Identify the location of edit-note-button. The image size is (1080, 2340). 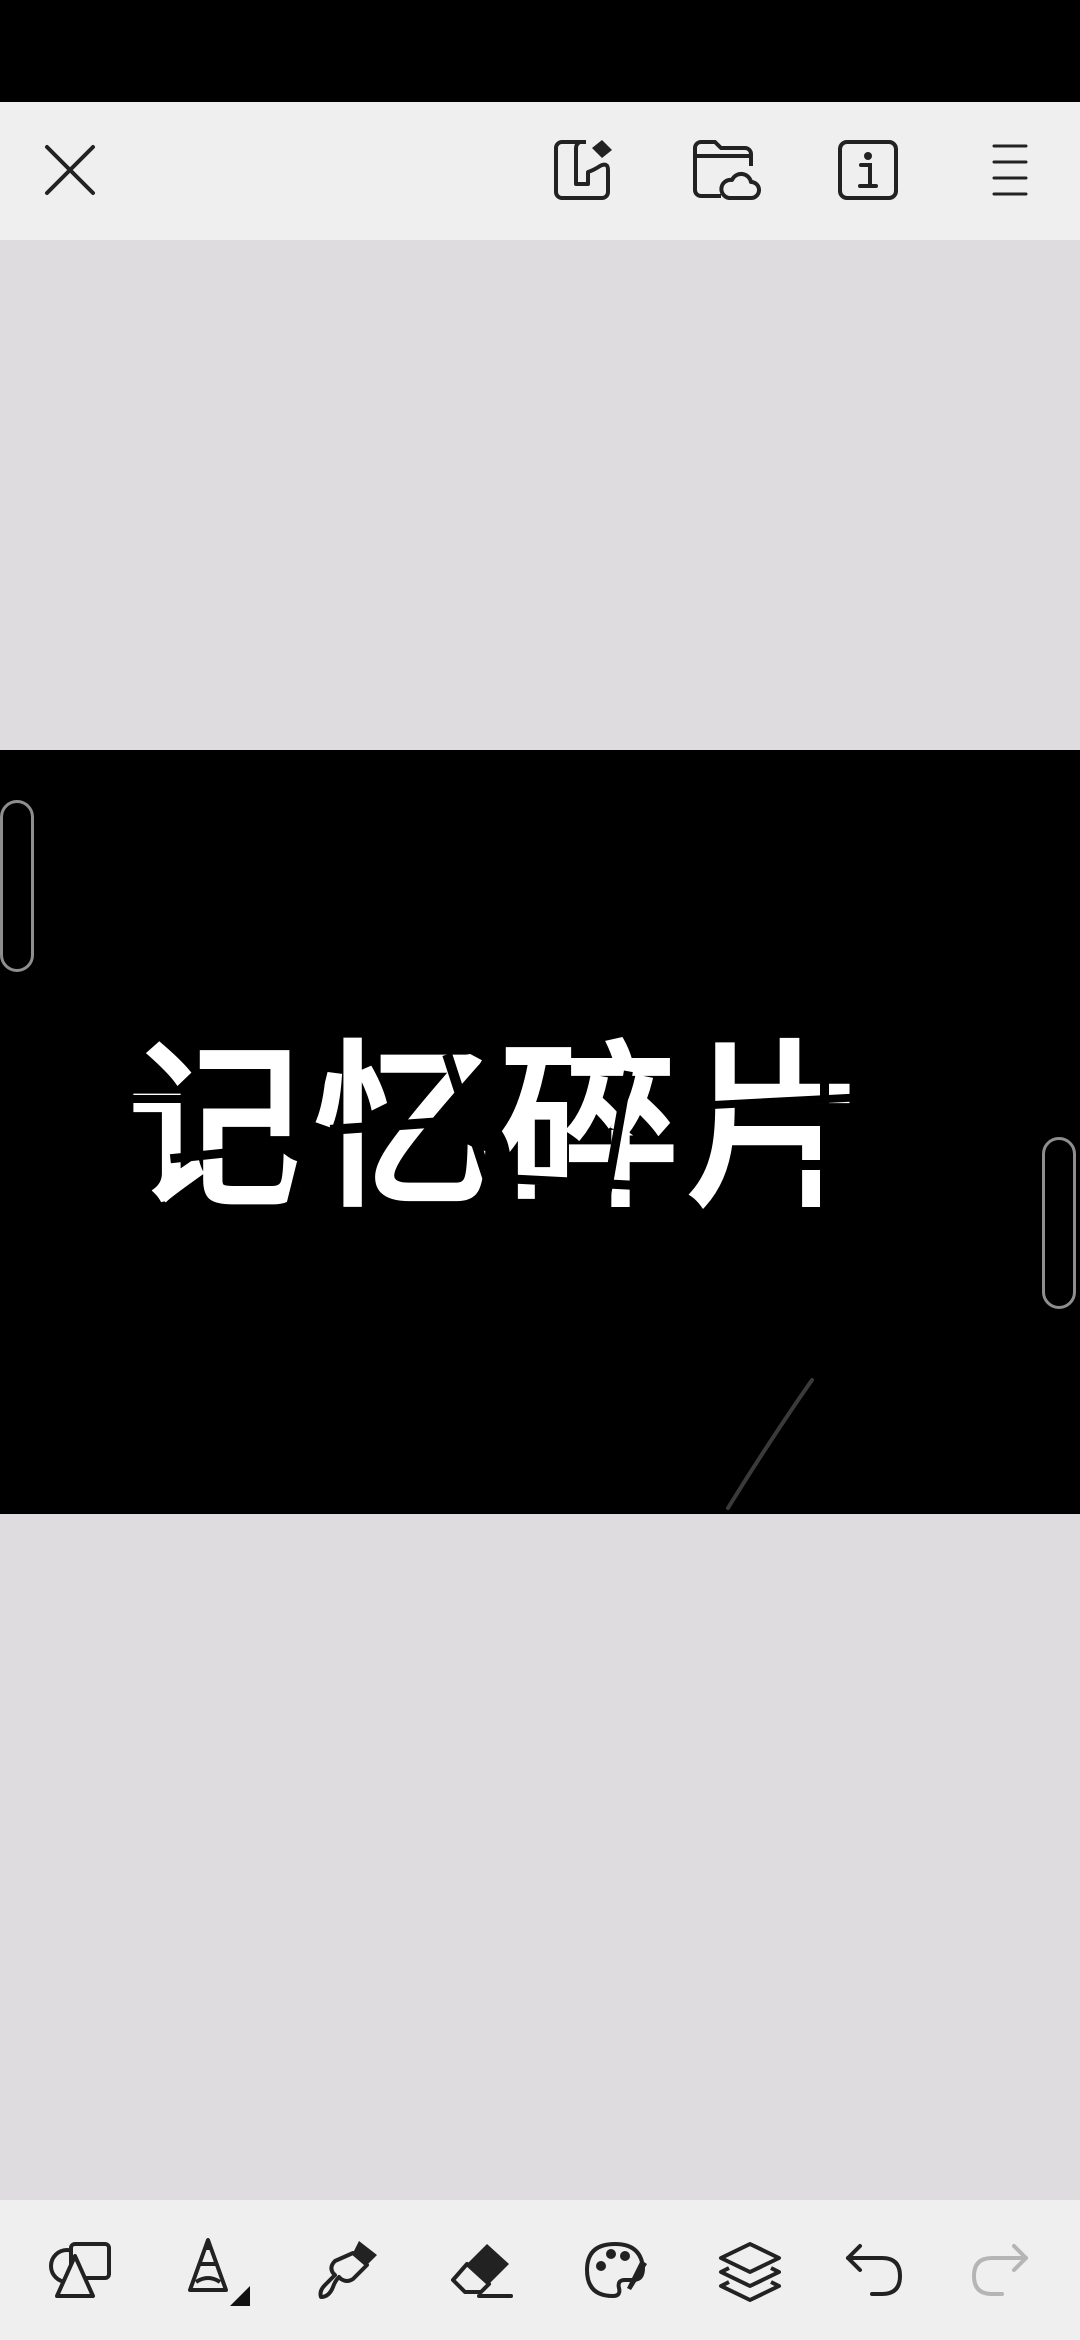
(584, 170).